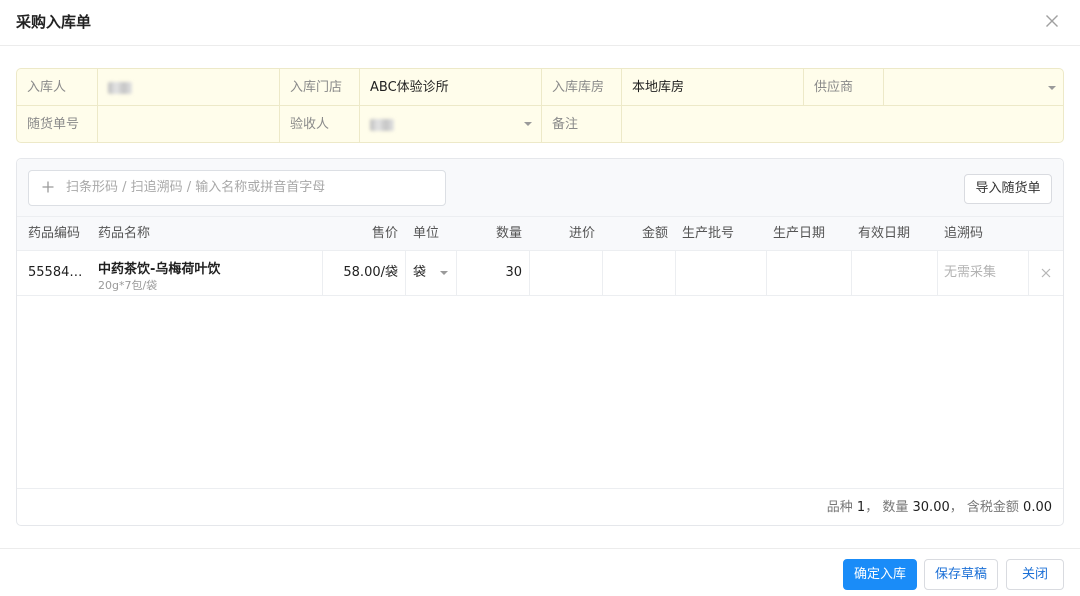  I want to click on row-price: 58.00/袋, so click(370, 272).